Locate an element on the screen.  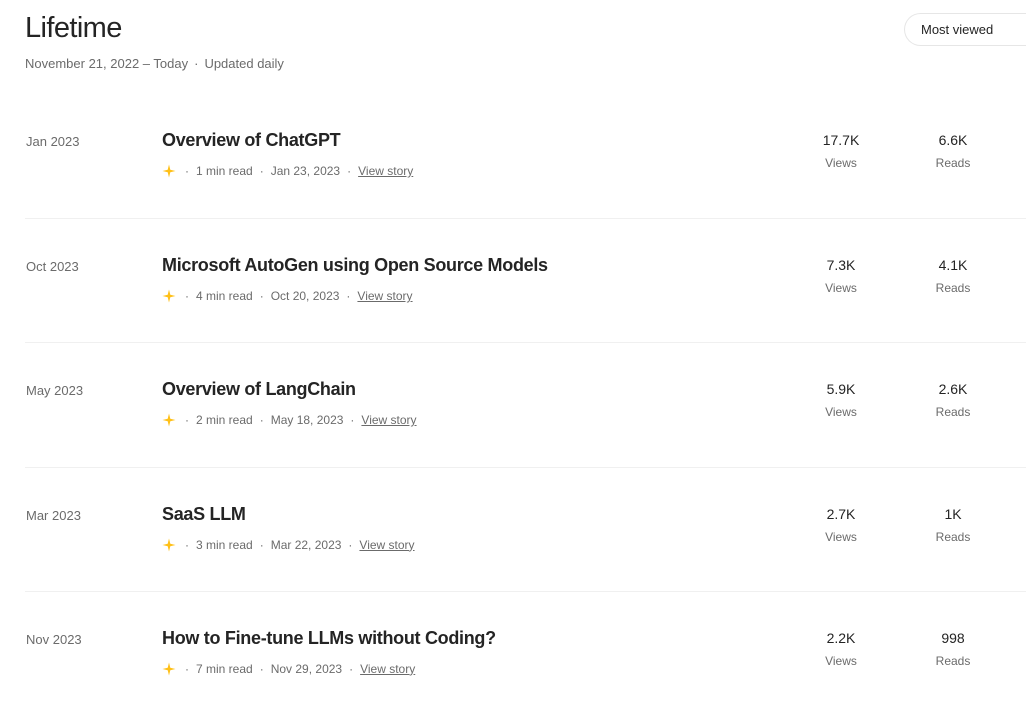
story-month: Jan 2023 is located at coordinates (53, 141).